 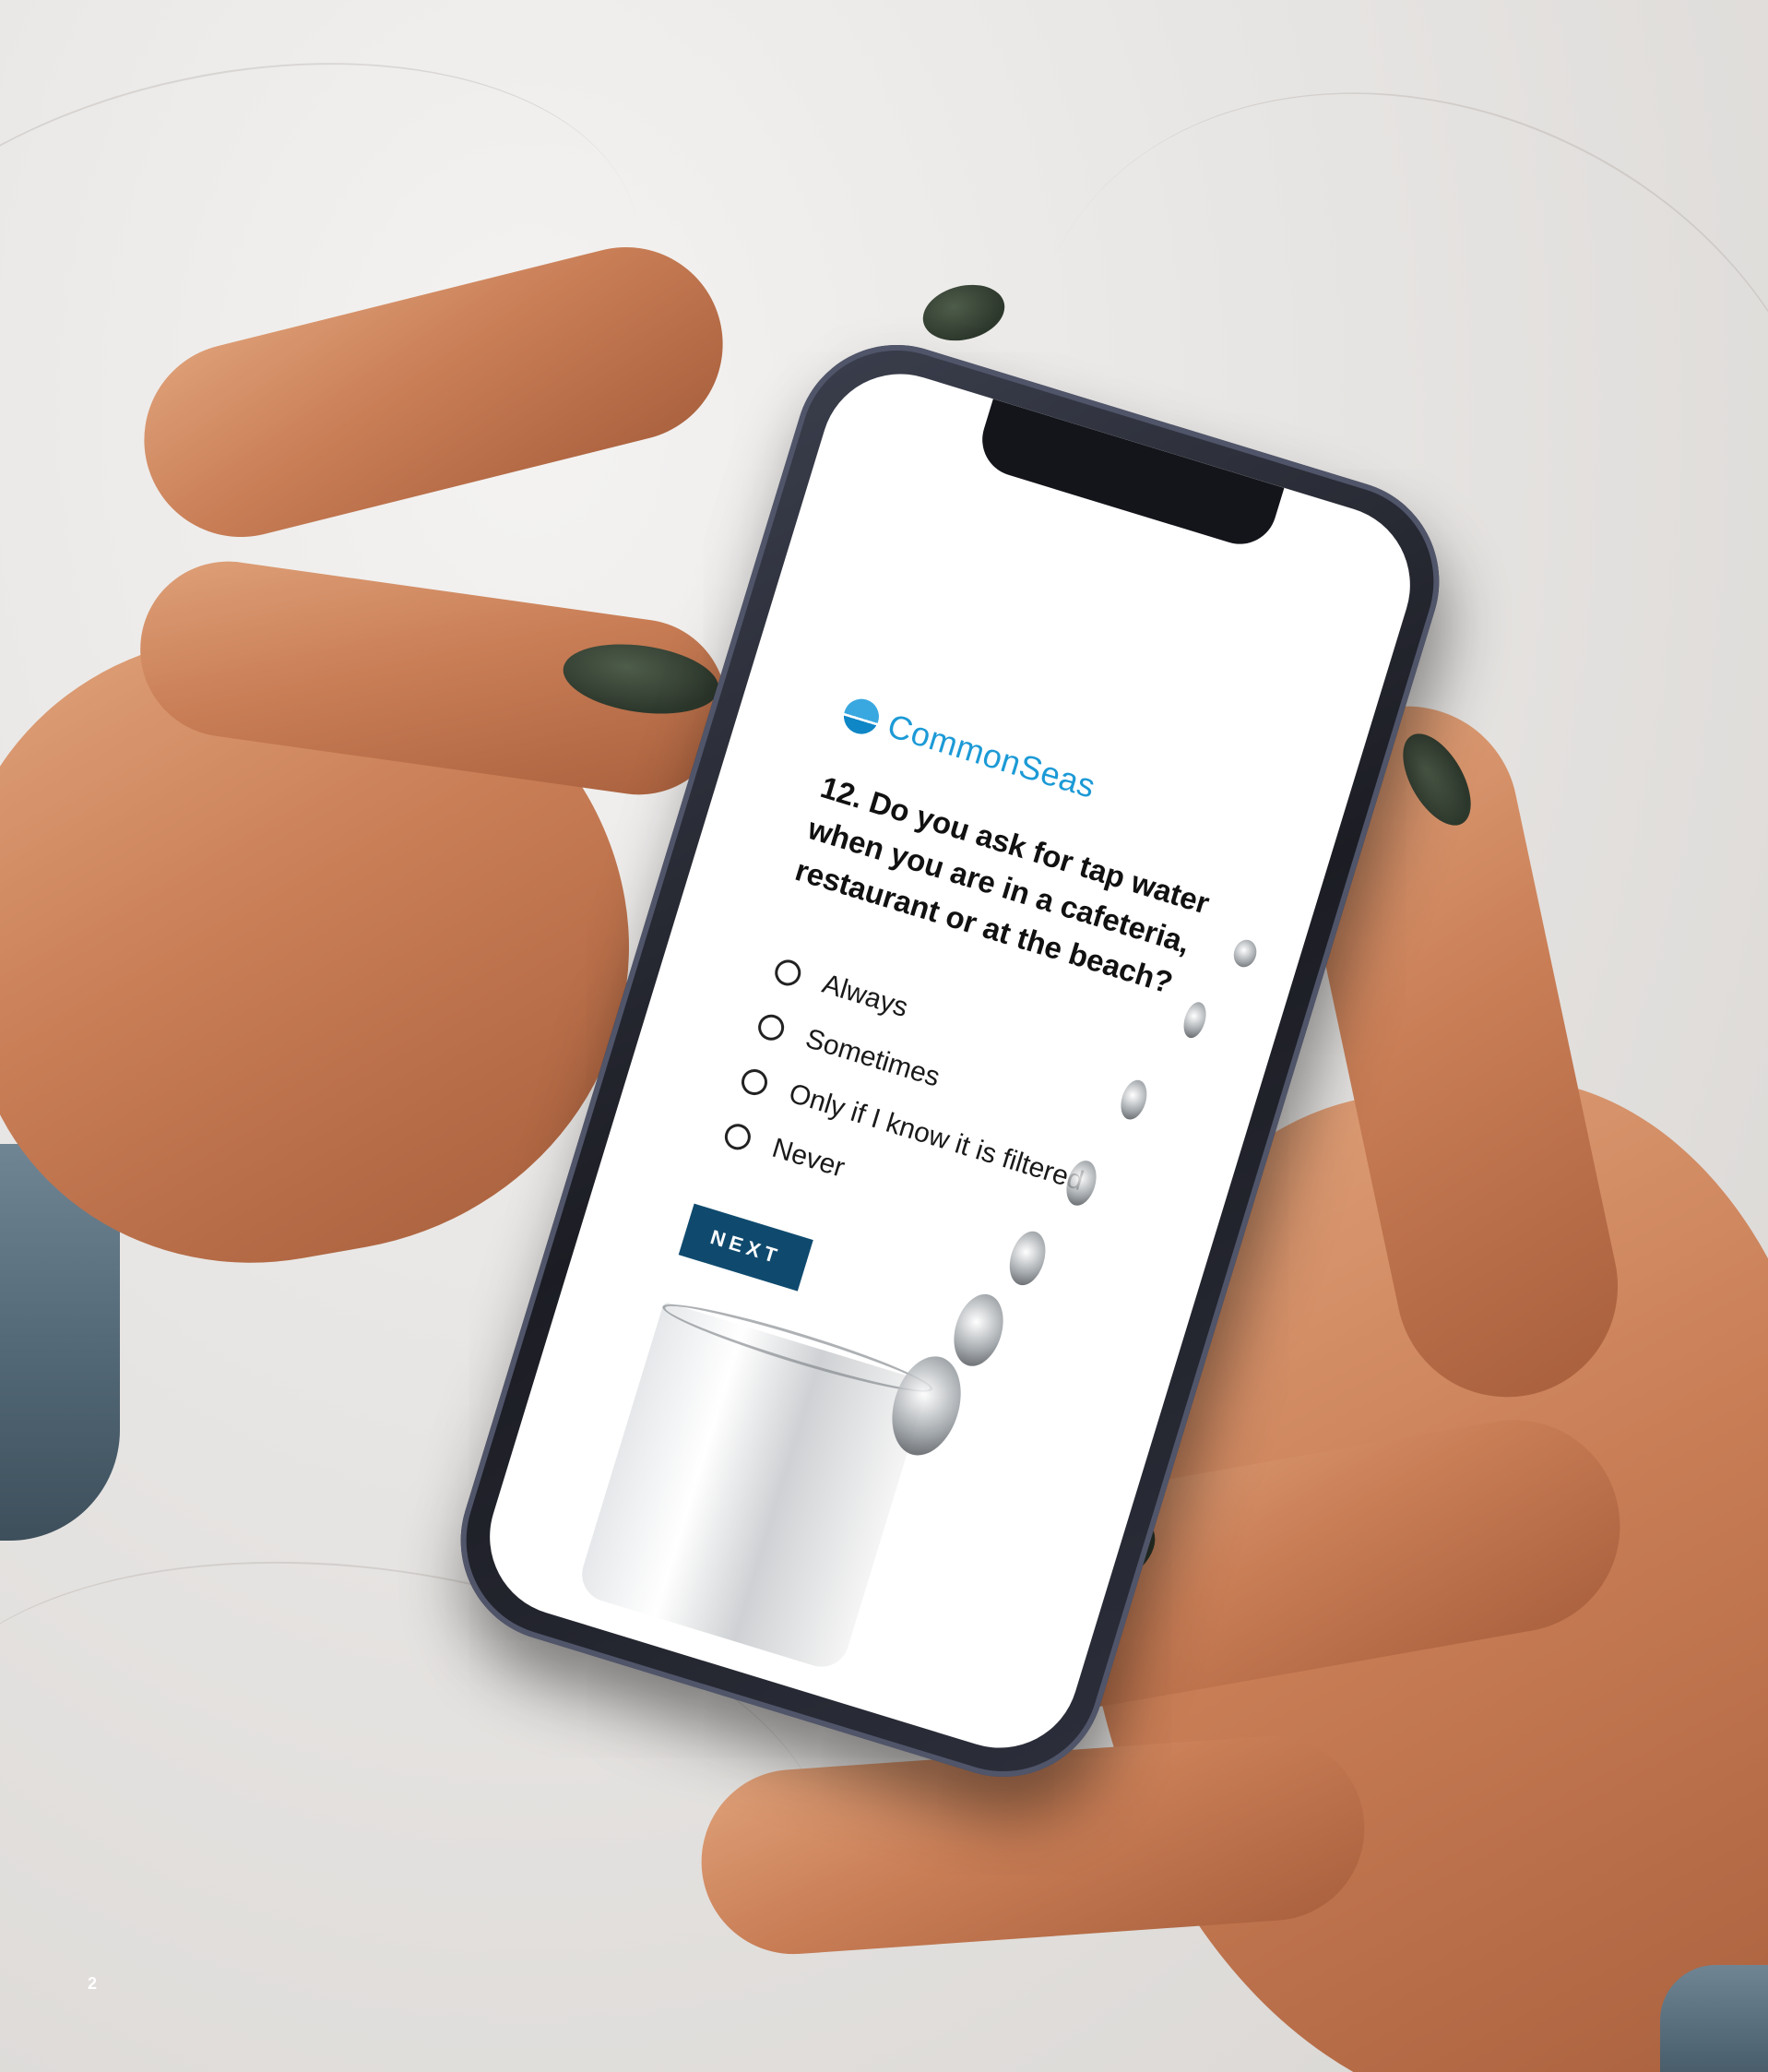 I want to click on water-splash, so click(x=1245, y=953).